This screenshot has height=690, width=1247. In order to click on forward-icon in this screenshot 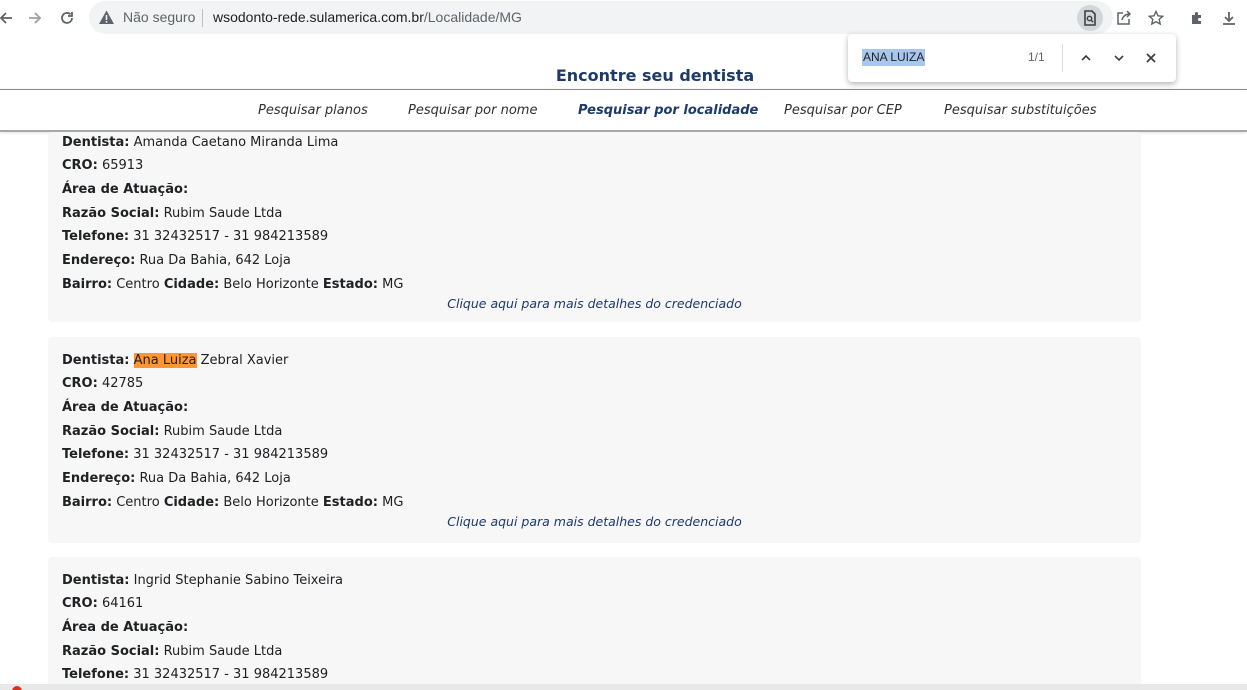, I will do `click(35, 18)`.